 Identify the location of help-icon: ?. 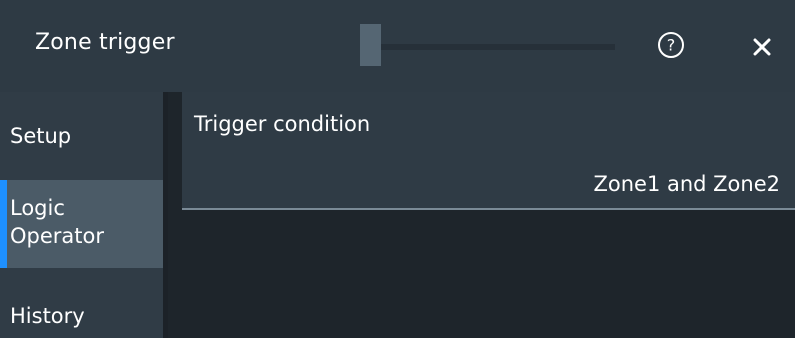
(671, 45).